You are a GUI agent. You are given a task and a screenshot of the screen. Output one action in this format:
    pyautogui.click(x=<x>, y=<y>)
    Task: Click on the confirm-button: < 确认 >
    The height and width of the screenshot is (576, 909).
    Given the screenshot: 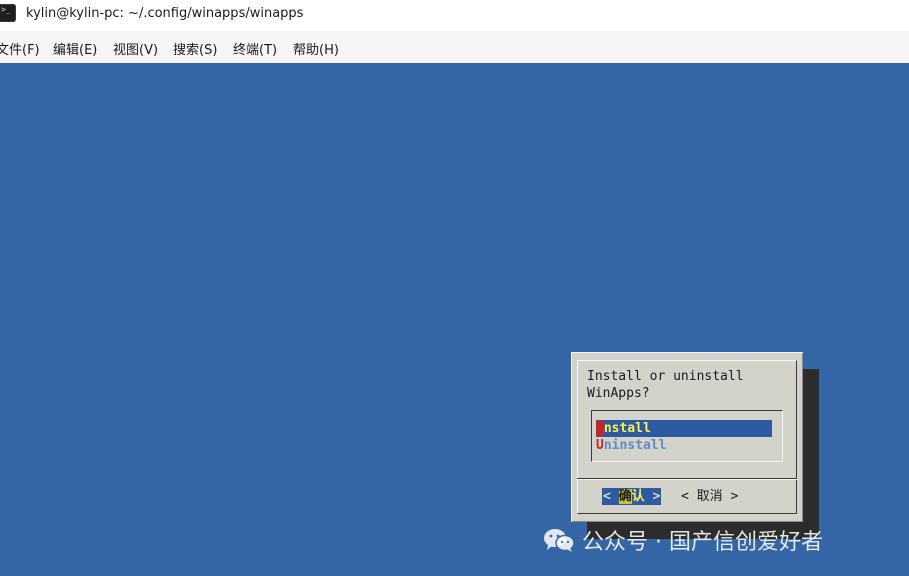 What is the action you would take?
    pyautogui.click(x=632, y=496)
    